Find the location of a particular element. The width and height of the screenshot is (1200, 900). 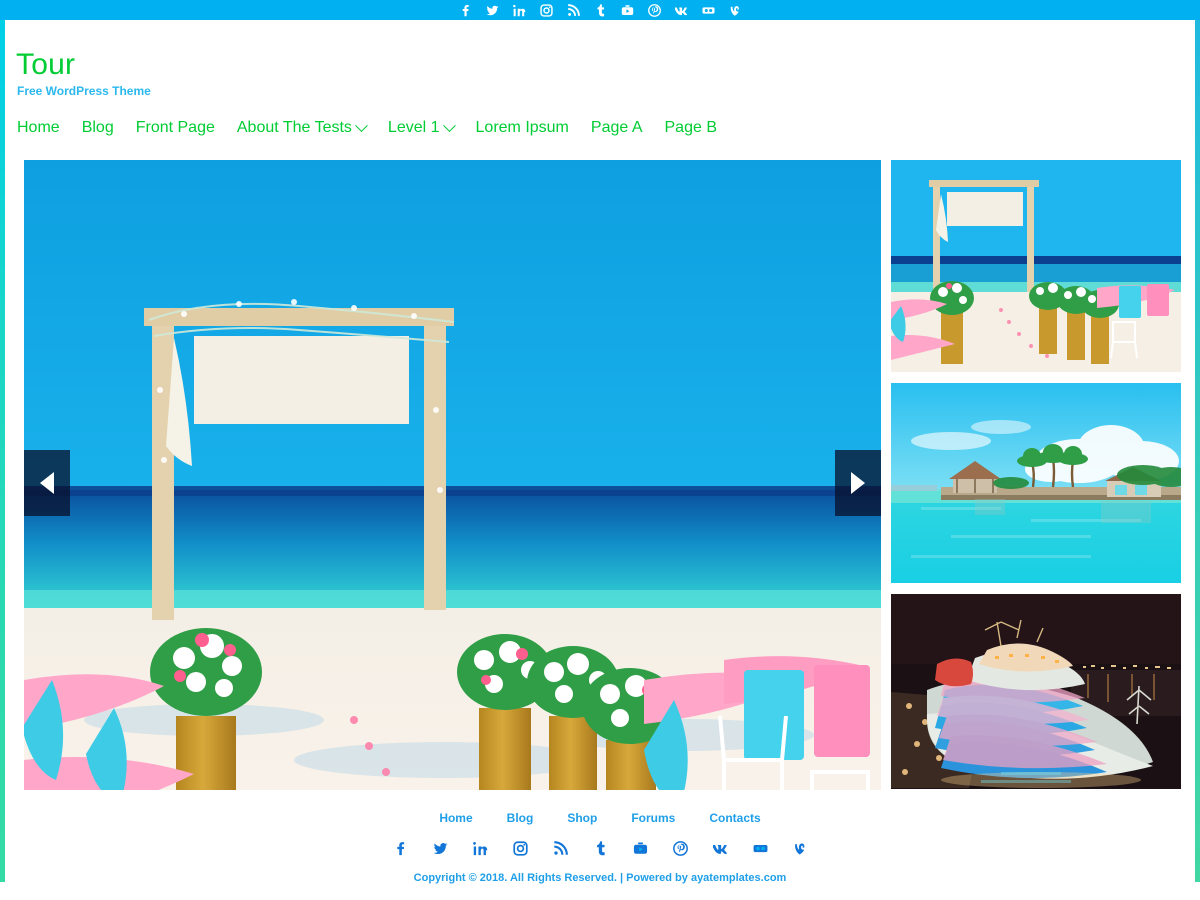

nav-item-label: About The Tests is located at coordinates (294, 127).